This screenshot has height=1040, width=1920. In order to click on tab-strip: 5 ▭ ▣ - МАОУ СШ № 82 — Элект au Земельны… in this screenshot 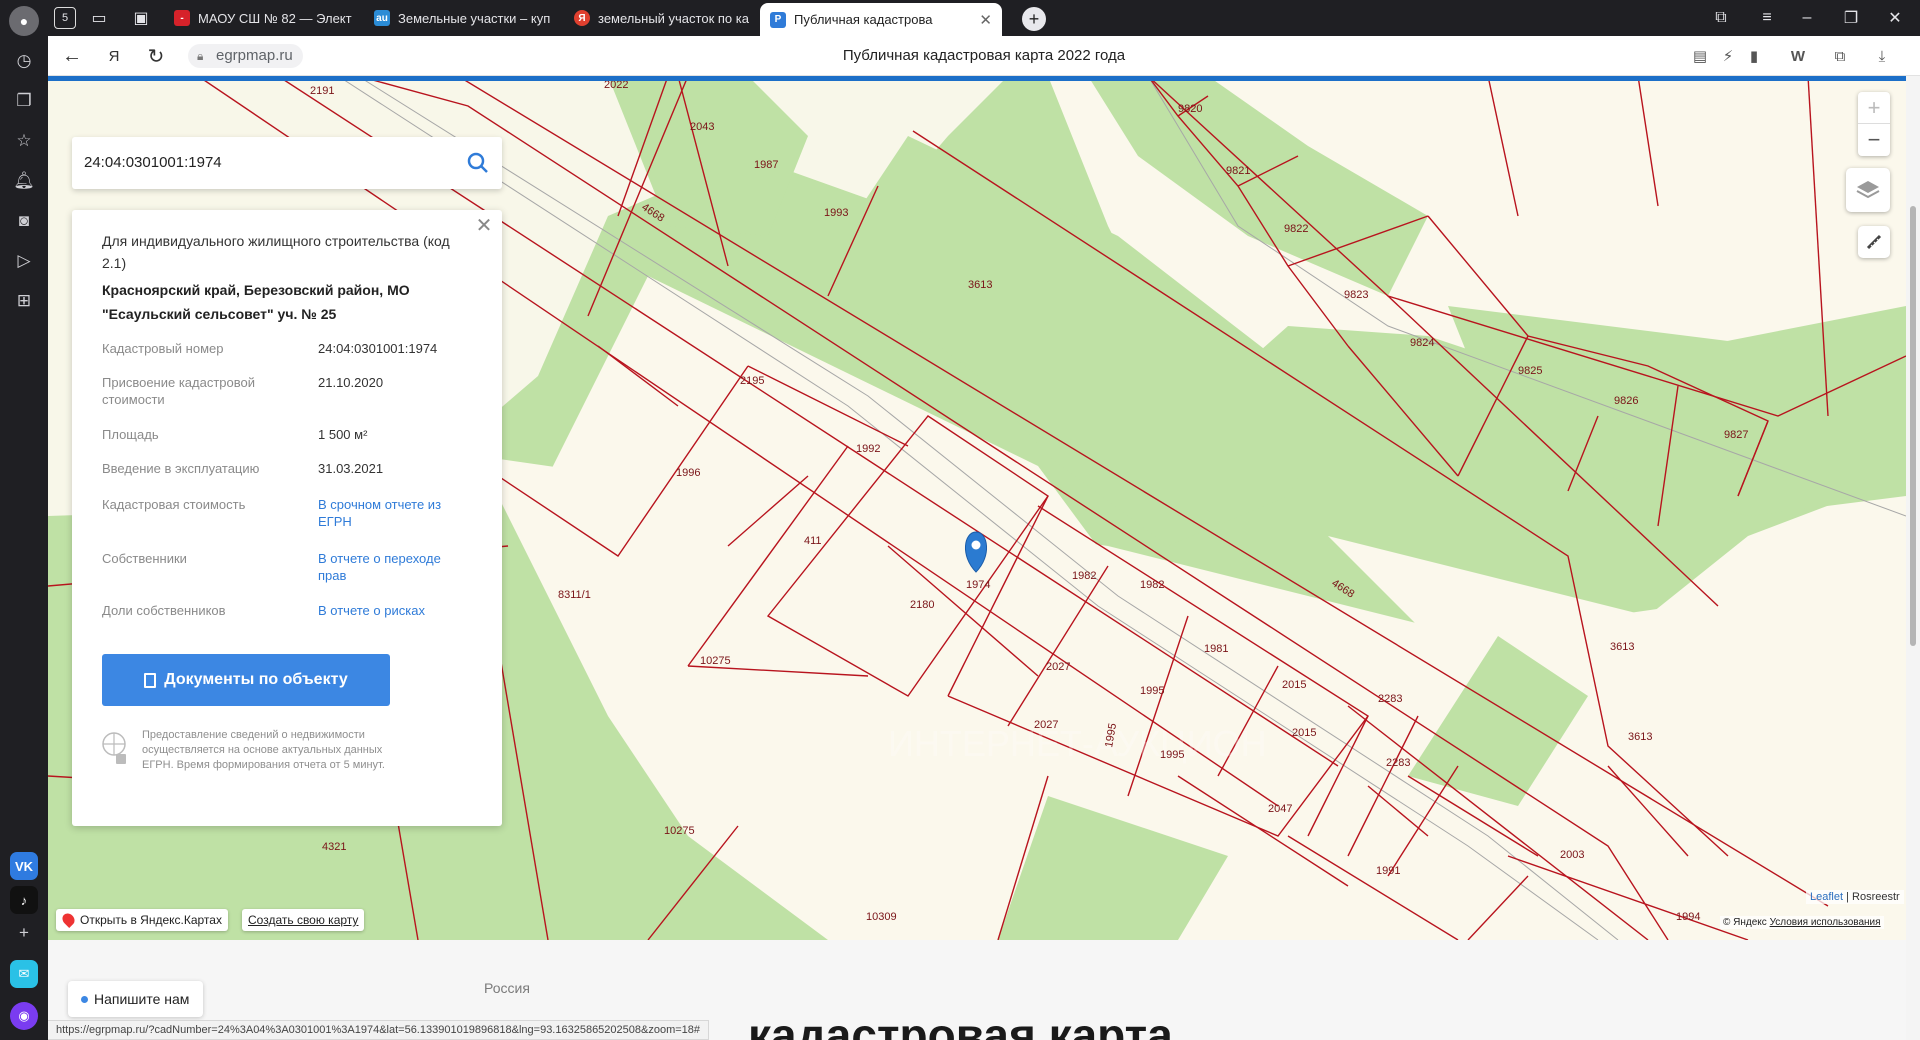, I will do `click(984, 18)`.